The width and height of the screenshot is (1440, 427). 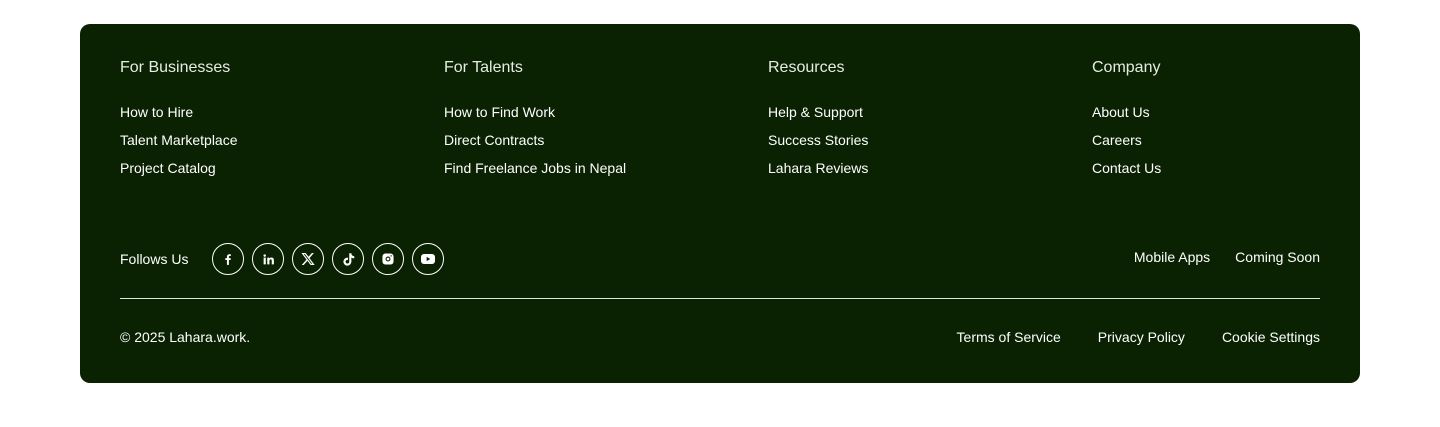 What do you see at coordinates (308, 259) in the screenshot?
I see `x-twitter-icon` at bounding box center [308, 259].